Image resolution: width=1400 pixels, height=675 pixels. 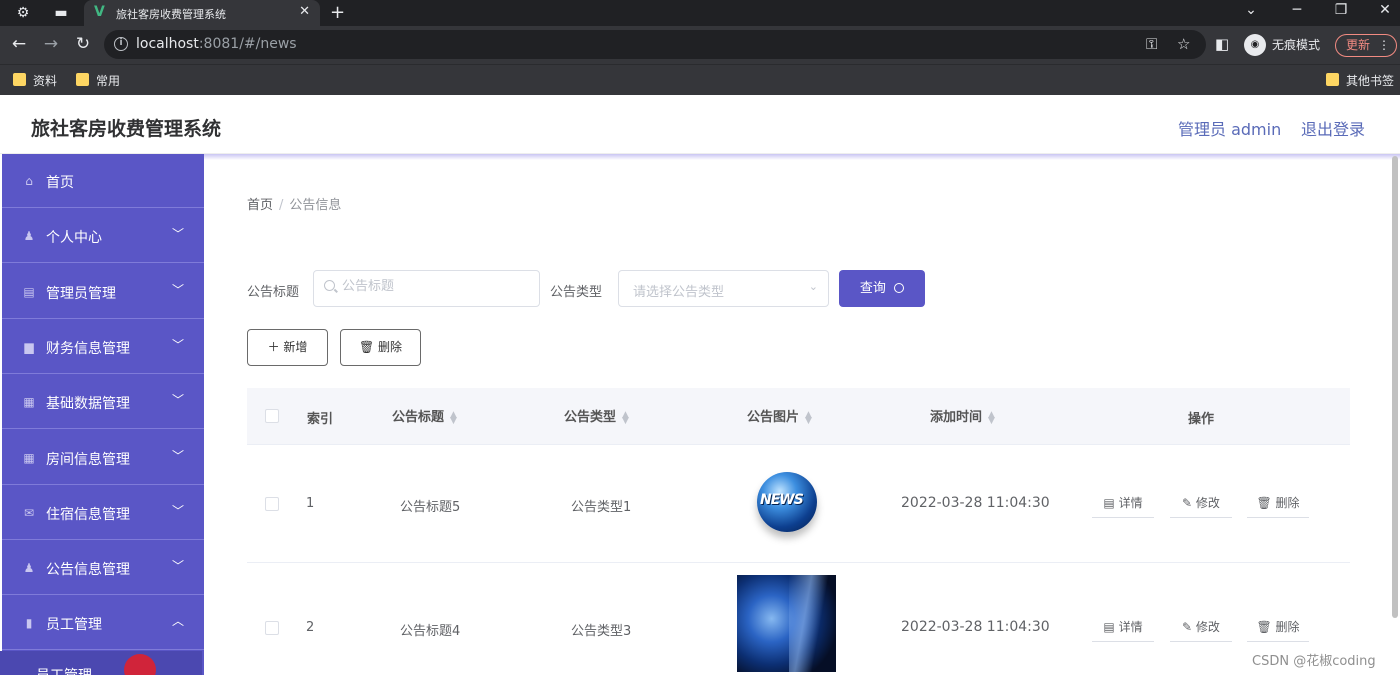 What do you see at coordinates (88, 514) in the screenshot?
I see `sidebar-item-label: 住宿信息管理` at bounding box center [88, 514].